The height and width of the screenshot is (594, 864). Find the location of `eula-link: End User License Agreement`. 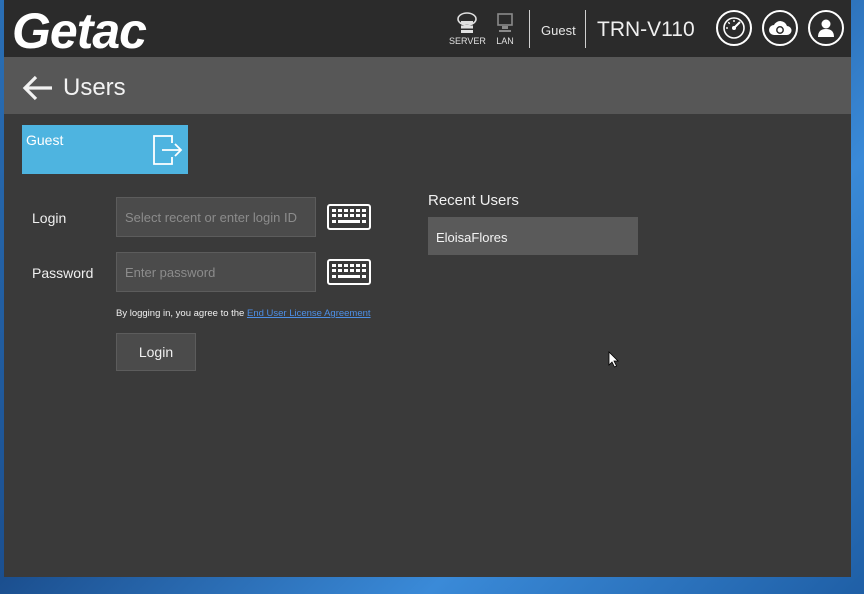

eula-link: End User License Agreement is located at coordinates (309, 313).